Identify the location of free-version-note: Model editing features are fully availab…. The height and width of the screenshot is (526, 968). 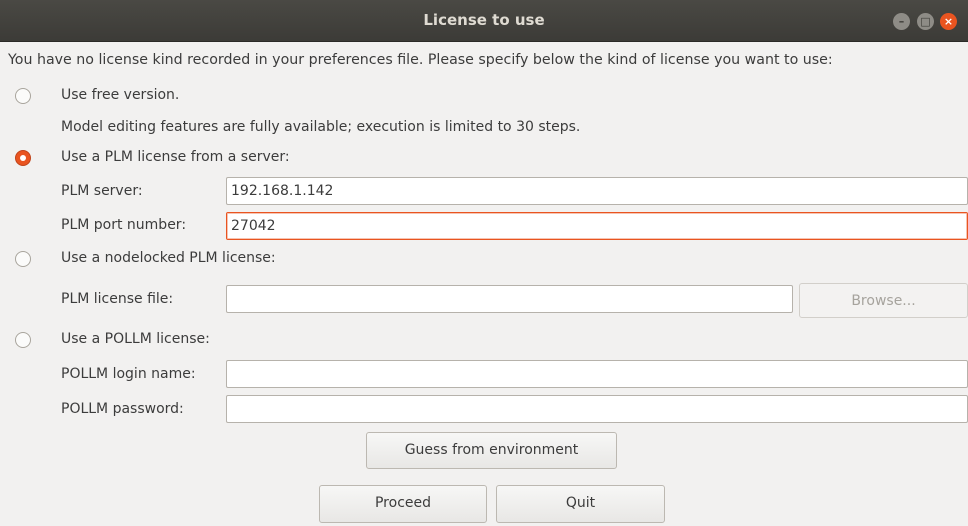
(321, 127).